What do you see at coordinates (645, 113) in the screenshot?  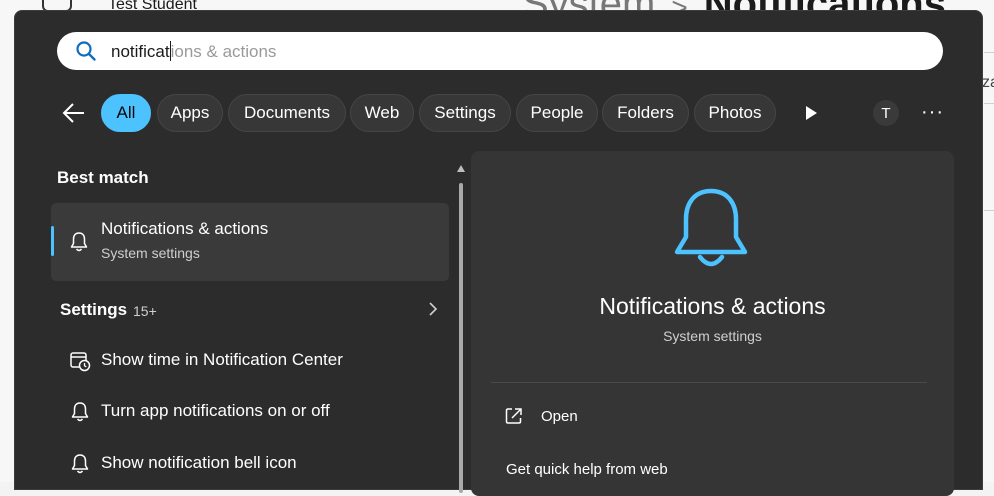 I see `filter-chip-folders: Folders` at bounding box center [645, 113].